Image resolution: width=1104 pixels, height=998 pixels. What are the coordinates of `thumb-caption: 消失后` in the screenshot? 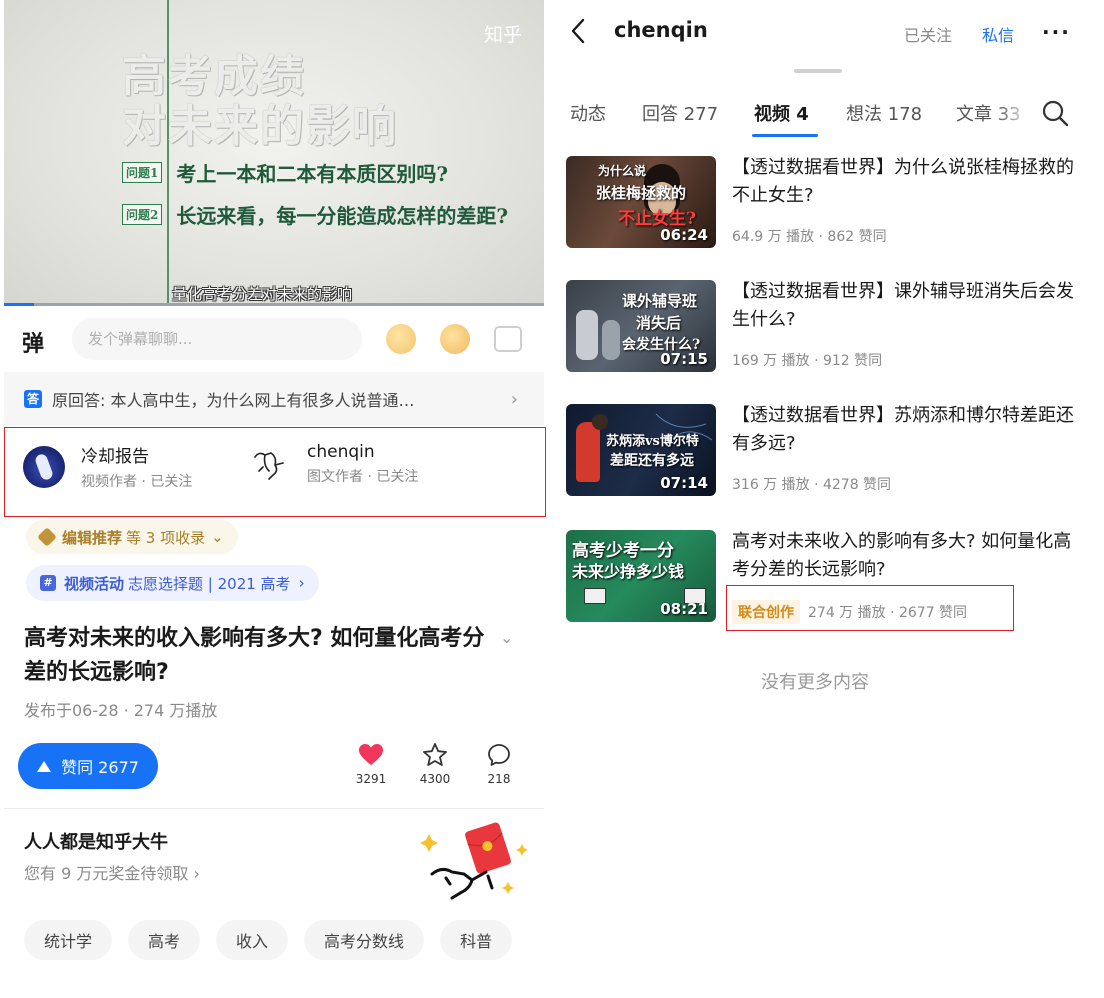 It's located at (659, 323).